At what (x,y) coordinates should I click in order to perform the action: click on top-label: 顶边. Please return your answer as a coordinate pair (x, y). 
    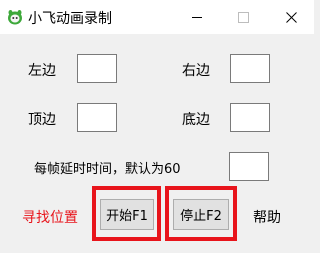
    Looking at the image, I should click on (42, 120).